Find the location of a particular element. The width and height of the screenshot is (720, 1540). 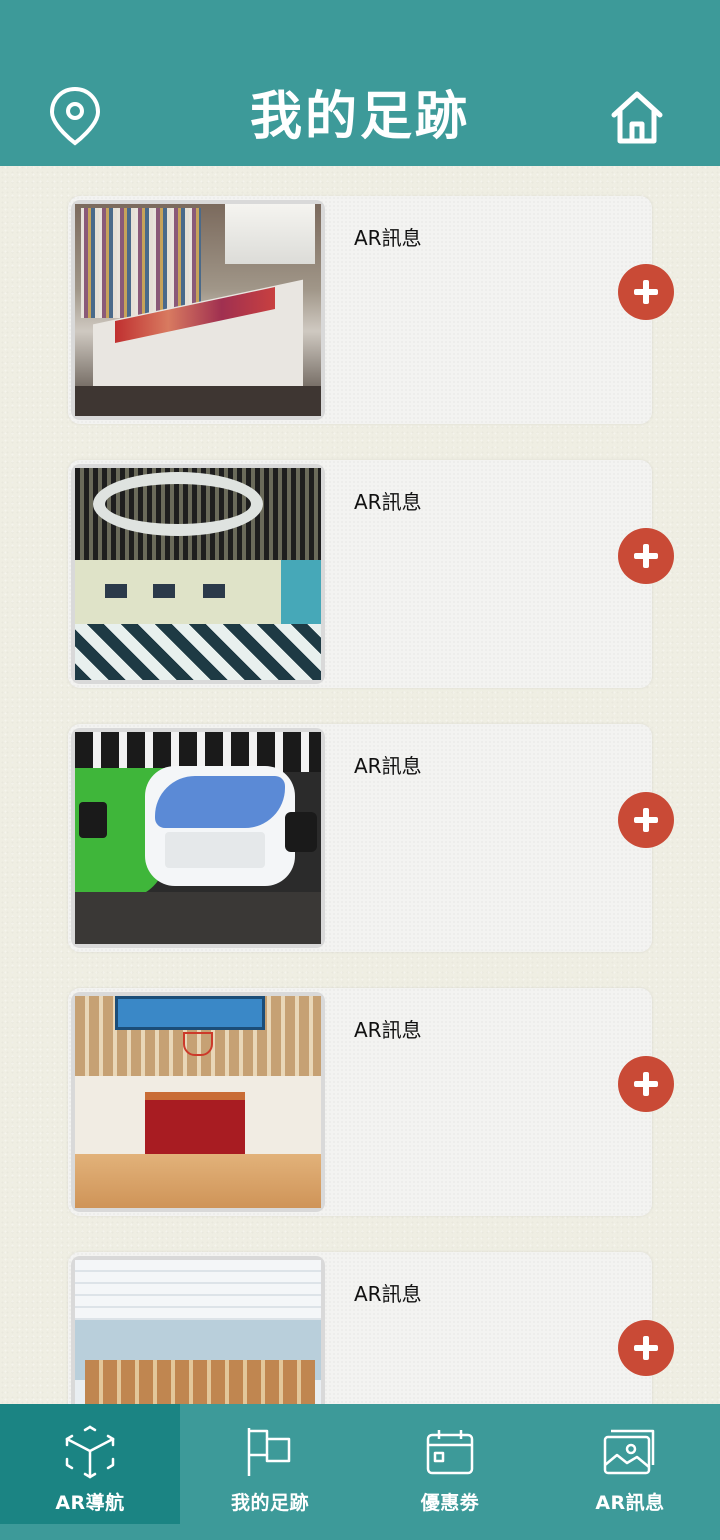

nav-item-ar-messages: AR訊息 is located at coordinates (630, 1464).